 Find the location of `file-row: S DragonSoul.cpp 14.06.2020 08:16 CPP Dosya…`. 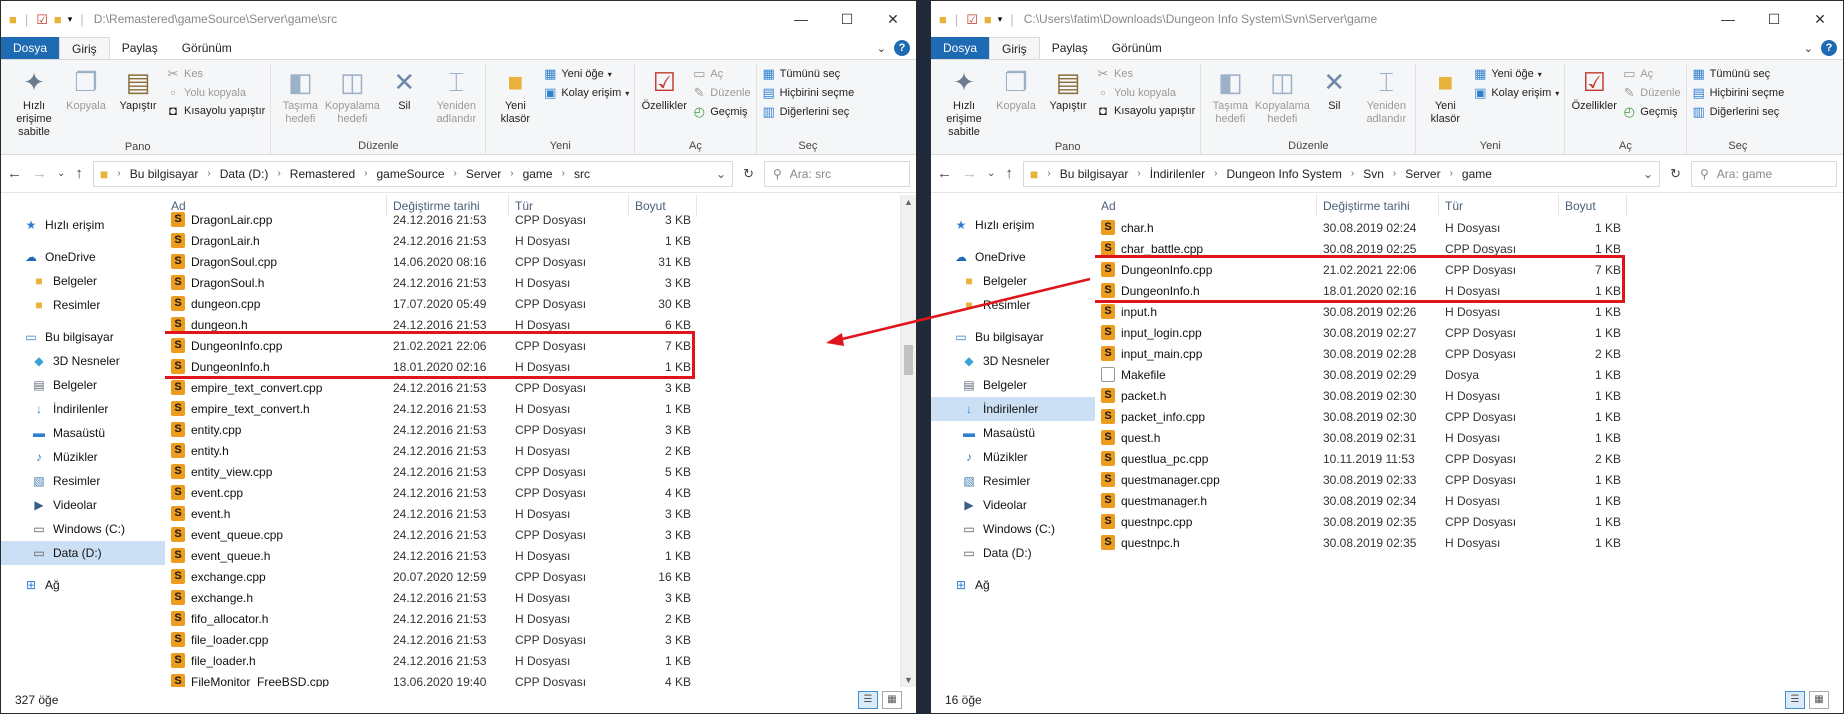

file-row: S DragonSoul.cpp 14.06.2020 08:16 CPP Dosya… is located at coordinates (540, 261).